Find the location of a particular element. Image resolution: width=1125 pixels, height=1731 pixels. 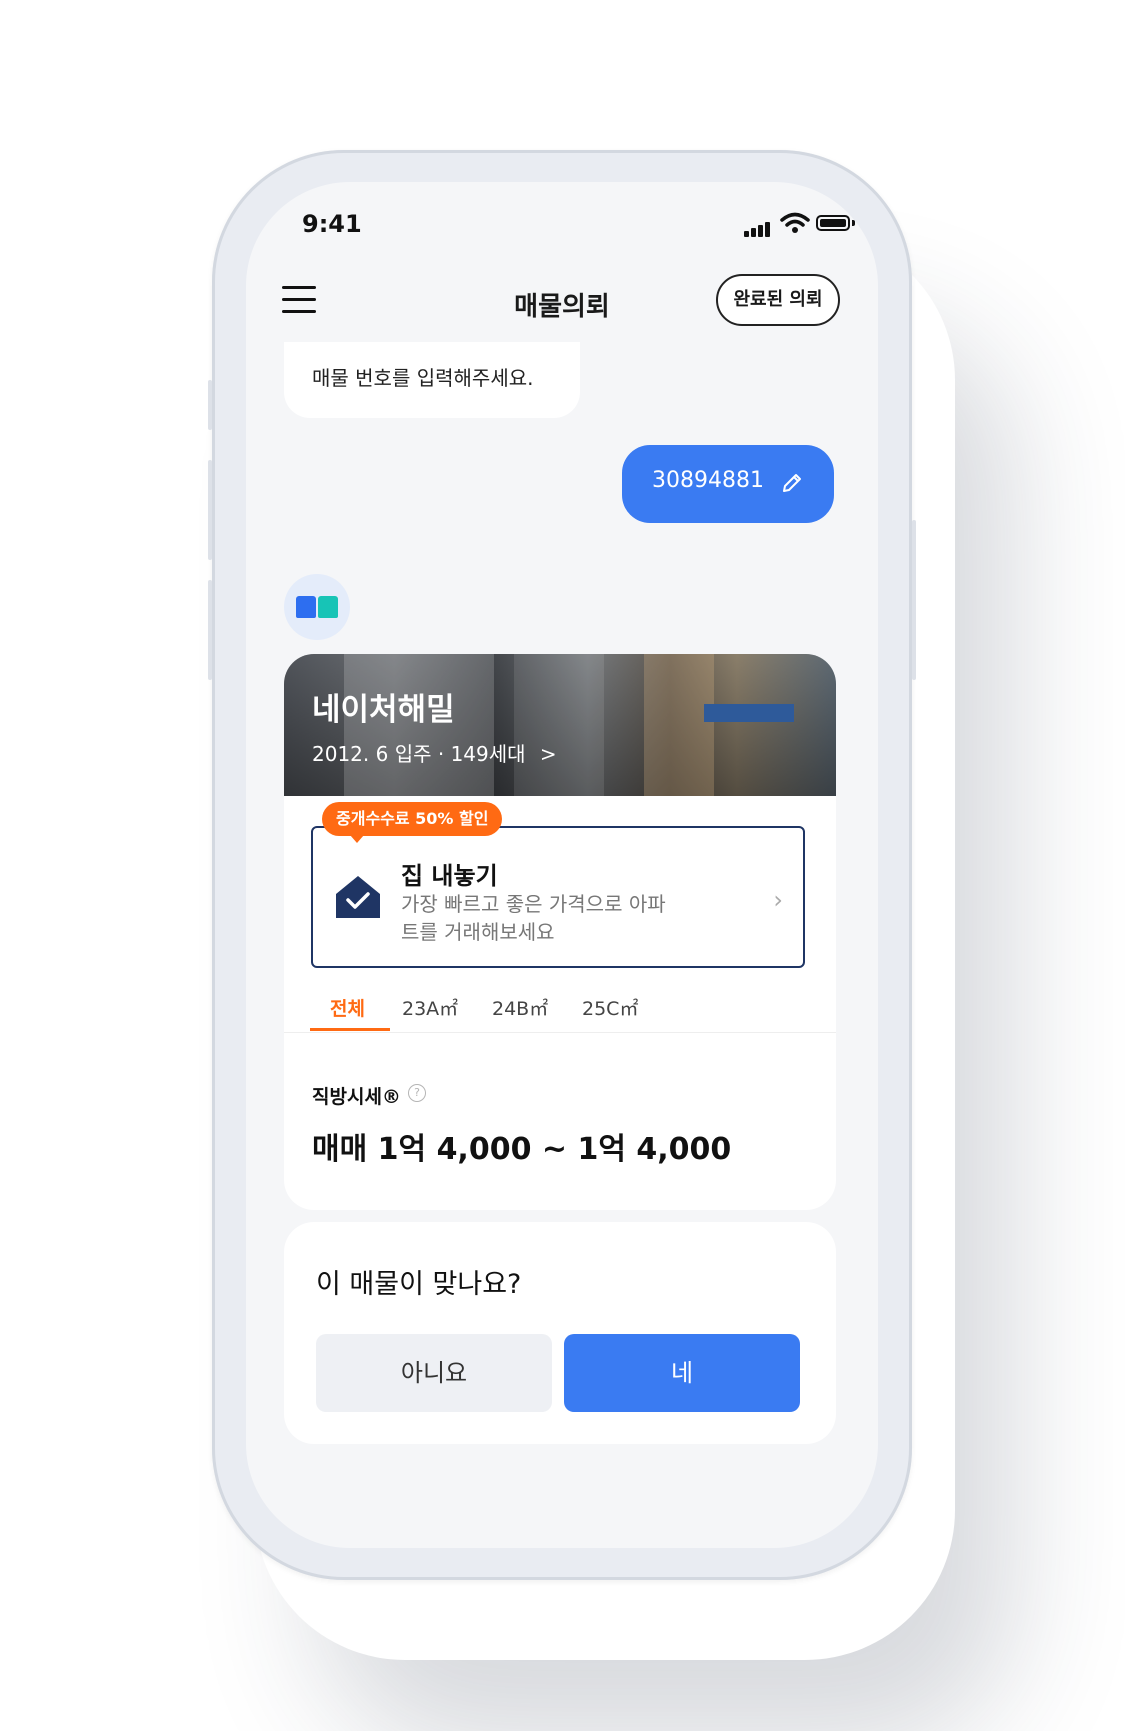

battery-tip is located at coordinates (853, 223).